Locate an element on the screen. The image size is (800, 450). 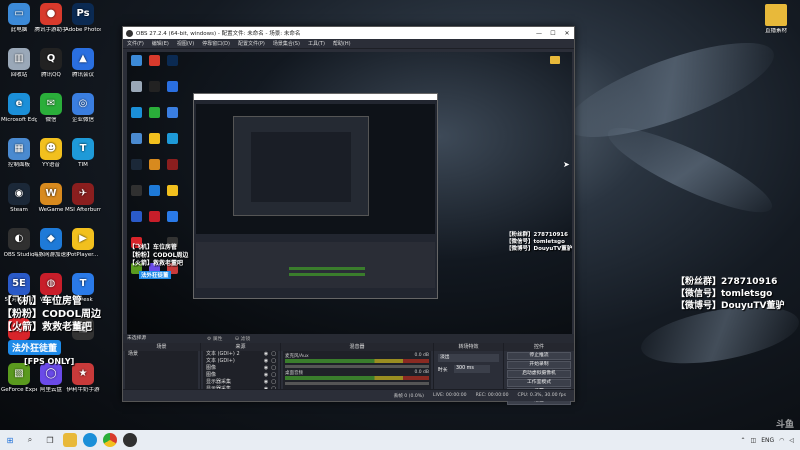
desktop-shortcut: ▧ GeForce Experience is located at coordinates (19, 378).